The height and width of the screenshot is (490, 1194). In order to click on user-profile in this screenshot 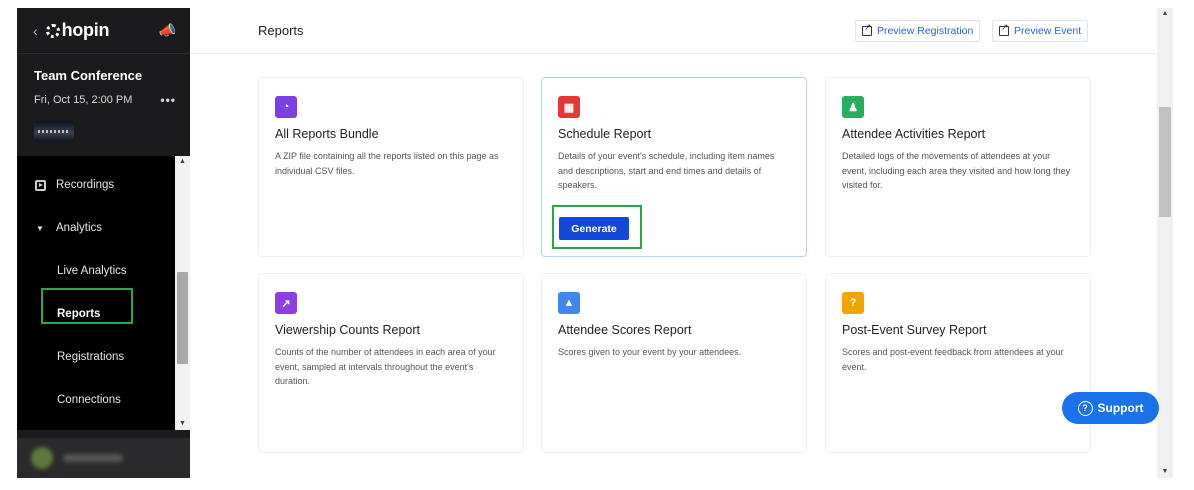, I will do `click(103, 458)`.